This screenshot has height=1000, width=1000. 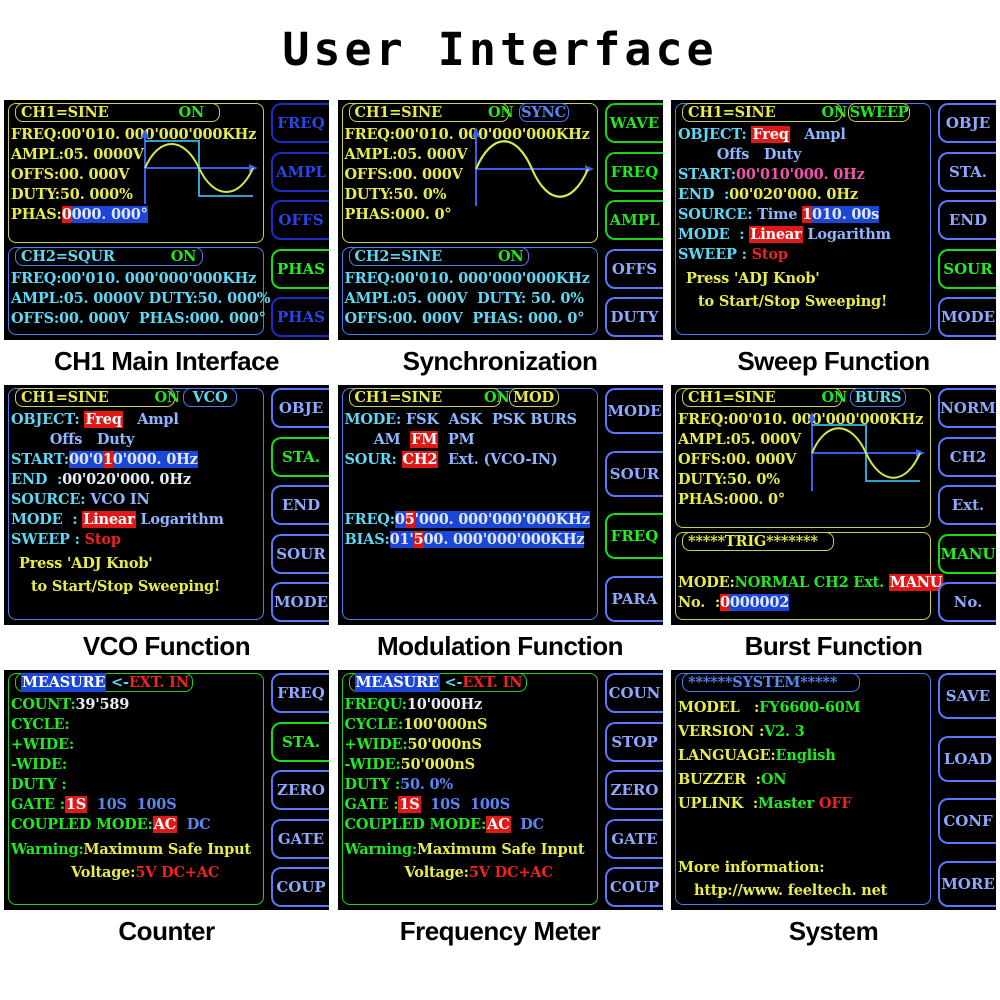 I want to click on sour-option-ext: Ext. (VCO-IN), so click(x=503, y=459).